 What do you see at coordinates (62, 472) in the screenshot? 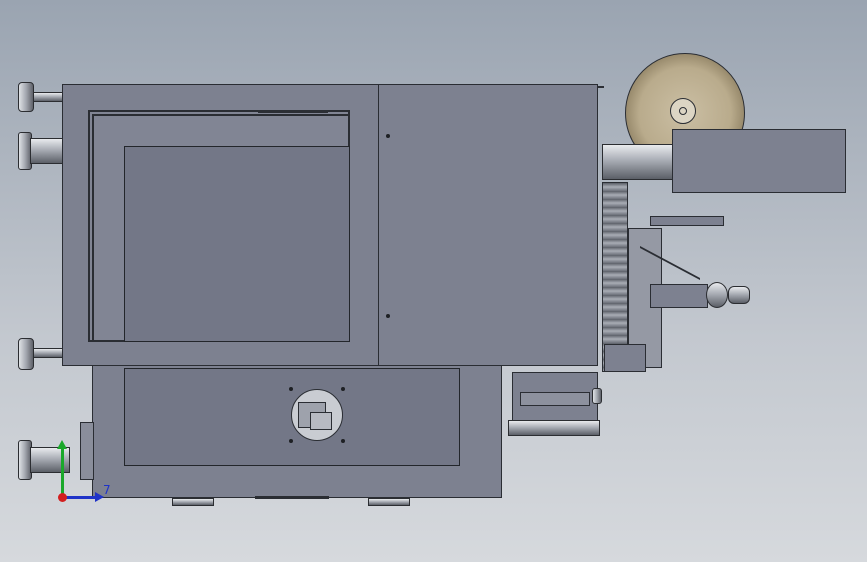
I see `y-axis-arrow` at bounding box center [62, 472].